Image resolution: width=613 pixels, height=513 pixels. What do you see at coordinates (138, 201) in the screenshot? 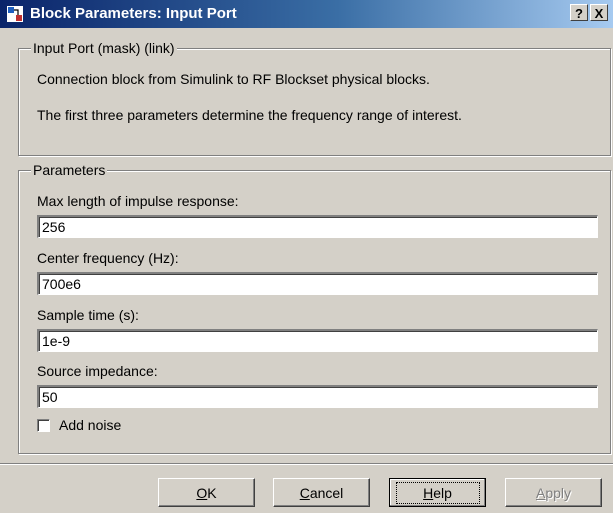
I see `max-length-label: Max length of impulse response:` at bounding box center [138, 201].